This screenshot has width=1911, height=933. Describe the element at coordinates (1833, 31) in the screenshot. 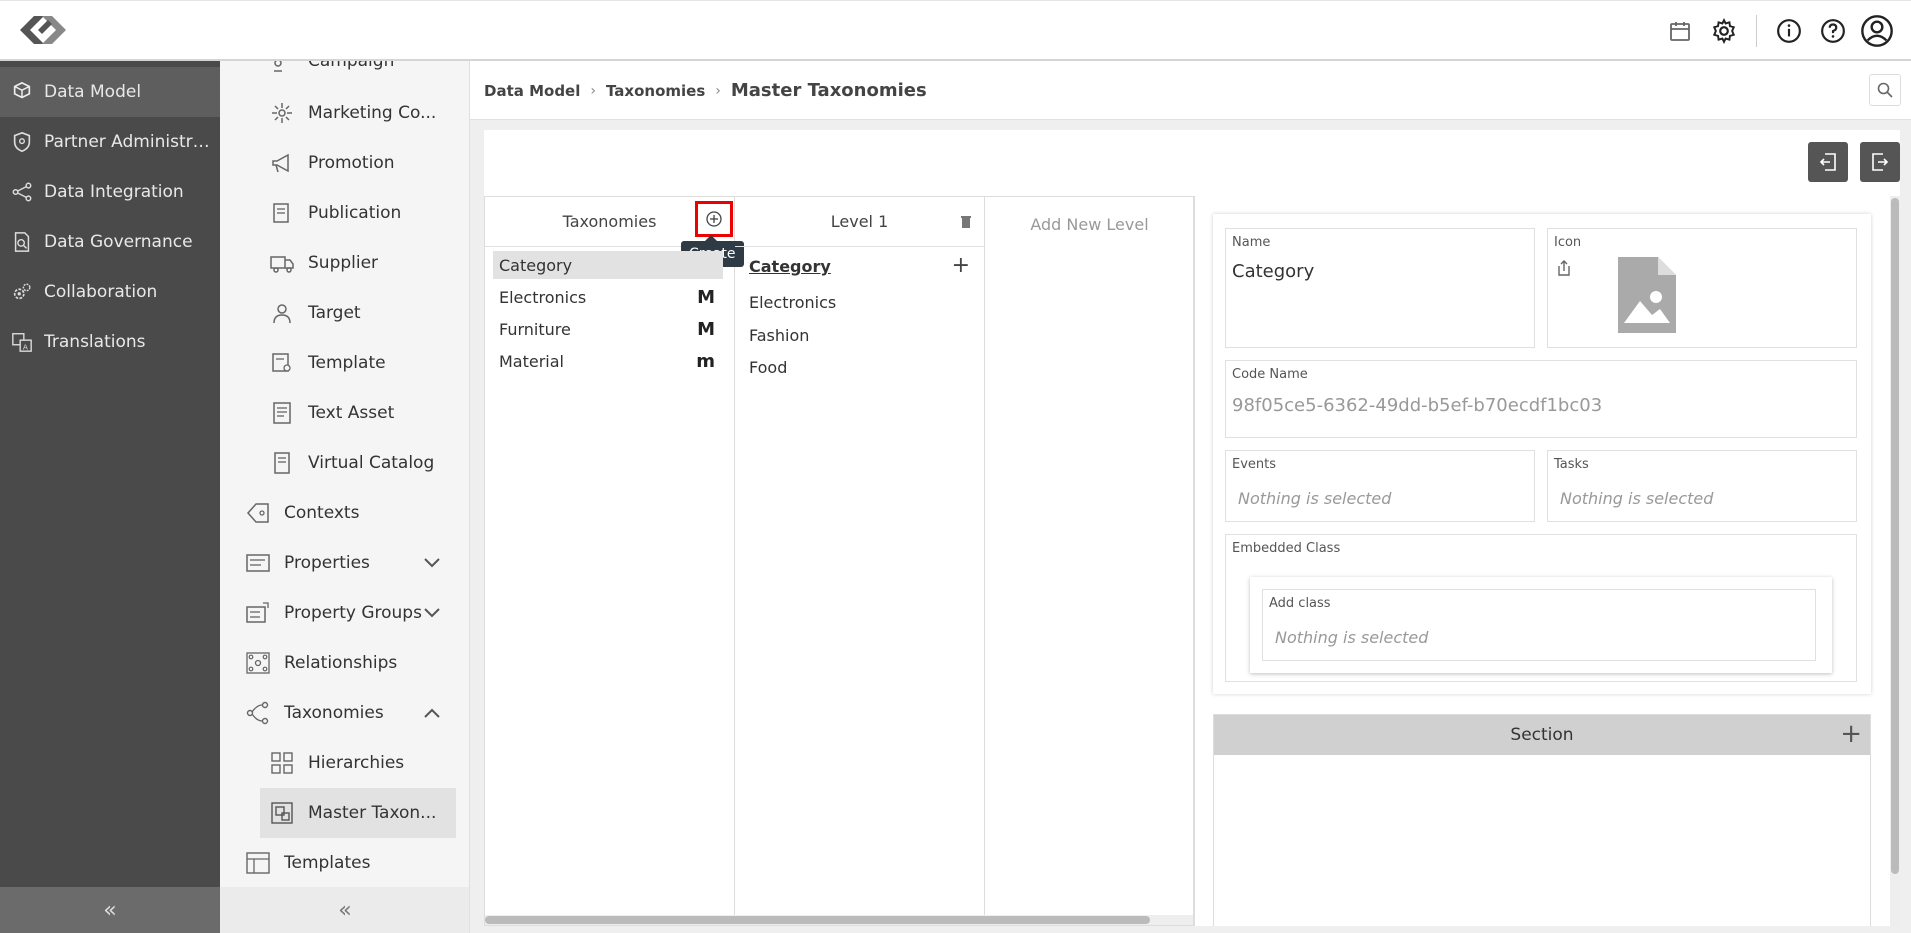

I see `help-icon` at that location.